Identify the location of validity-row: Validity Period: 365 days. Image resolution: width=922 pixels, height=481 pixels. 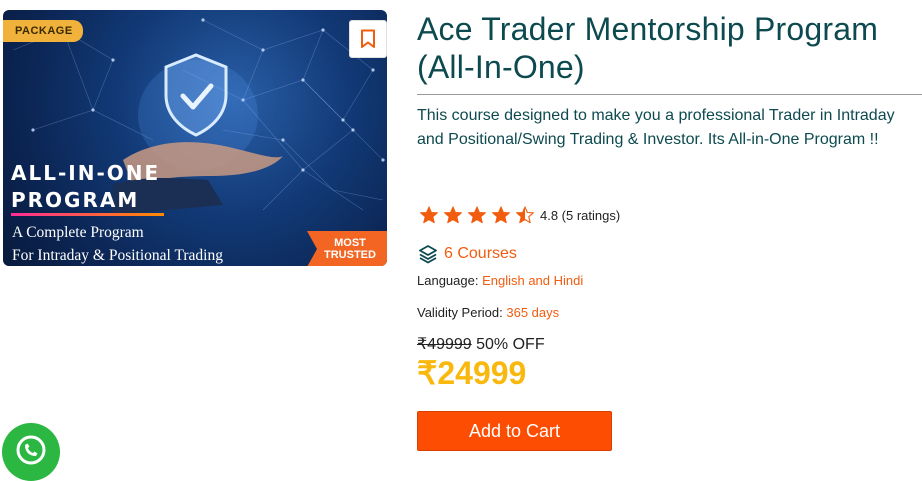
(488, 312).